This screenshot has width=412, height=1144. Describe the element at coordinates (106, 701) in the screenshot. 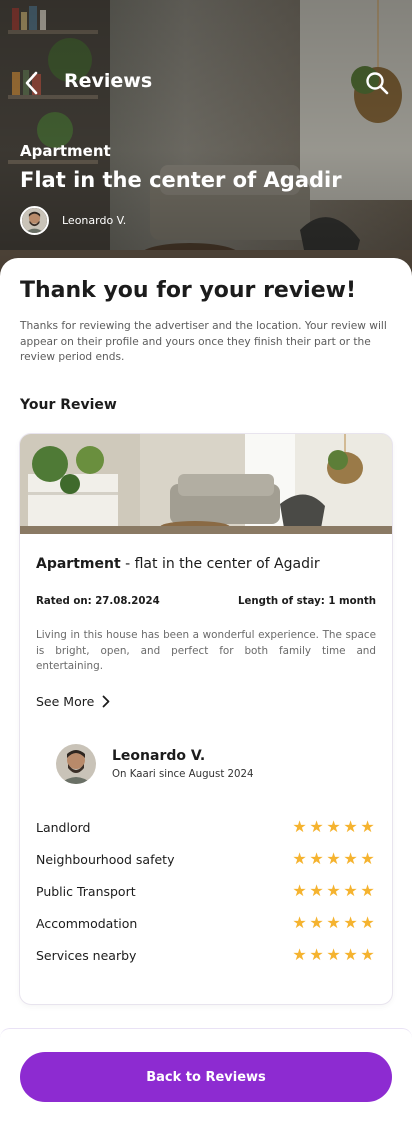

I see `chevron-right-icon` at that location.